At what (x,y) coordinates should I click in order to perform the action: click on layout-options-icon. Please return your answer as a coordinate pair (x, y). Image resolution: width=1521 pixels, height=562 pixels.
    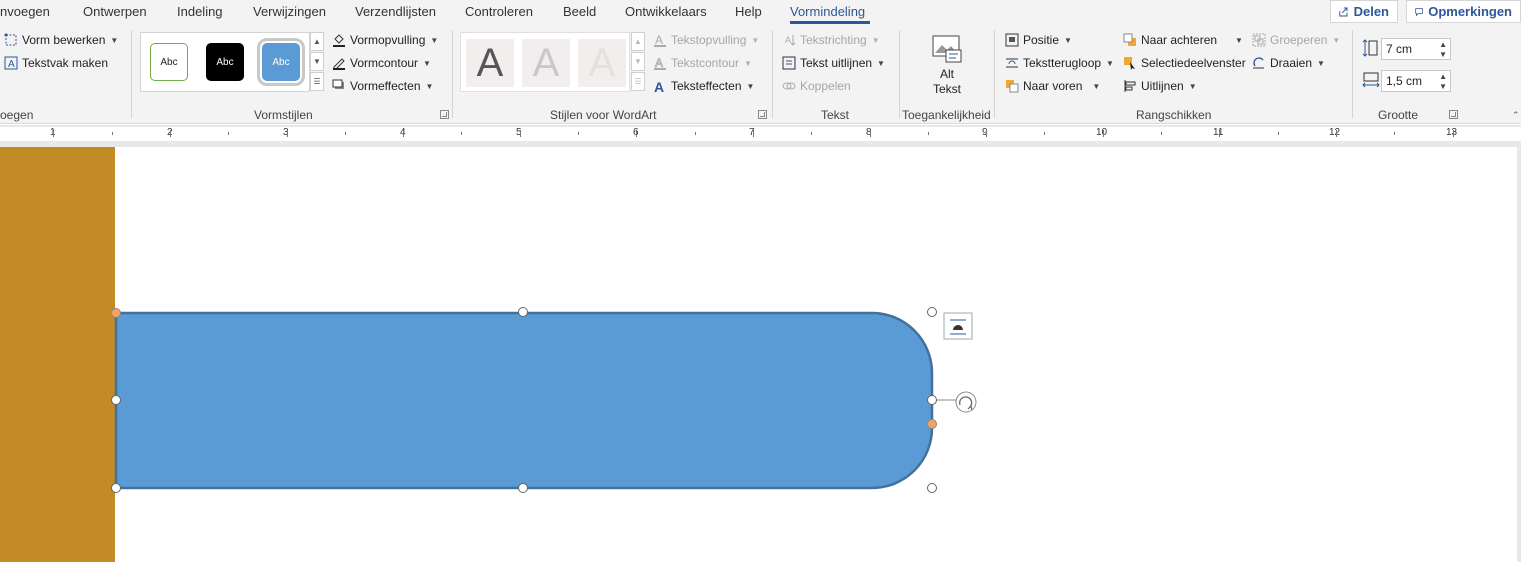
    Looking at the image, I should click on (958, 326).